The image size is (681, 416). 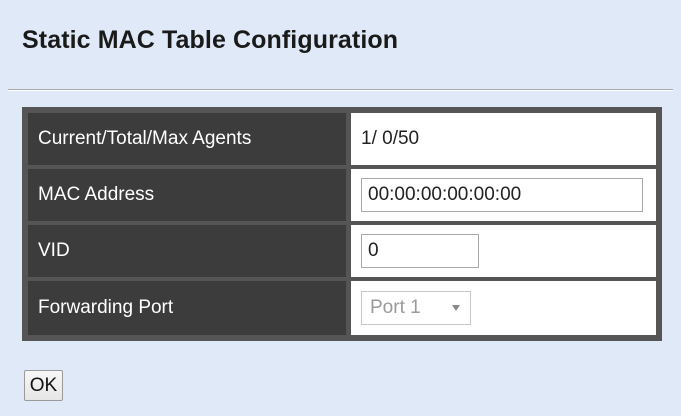 I want to click on forwarding-port-cell: Port 1, so click(x=503, y=308).